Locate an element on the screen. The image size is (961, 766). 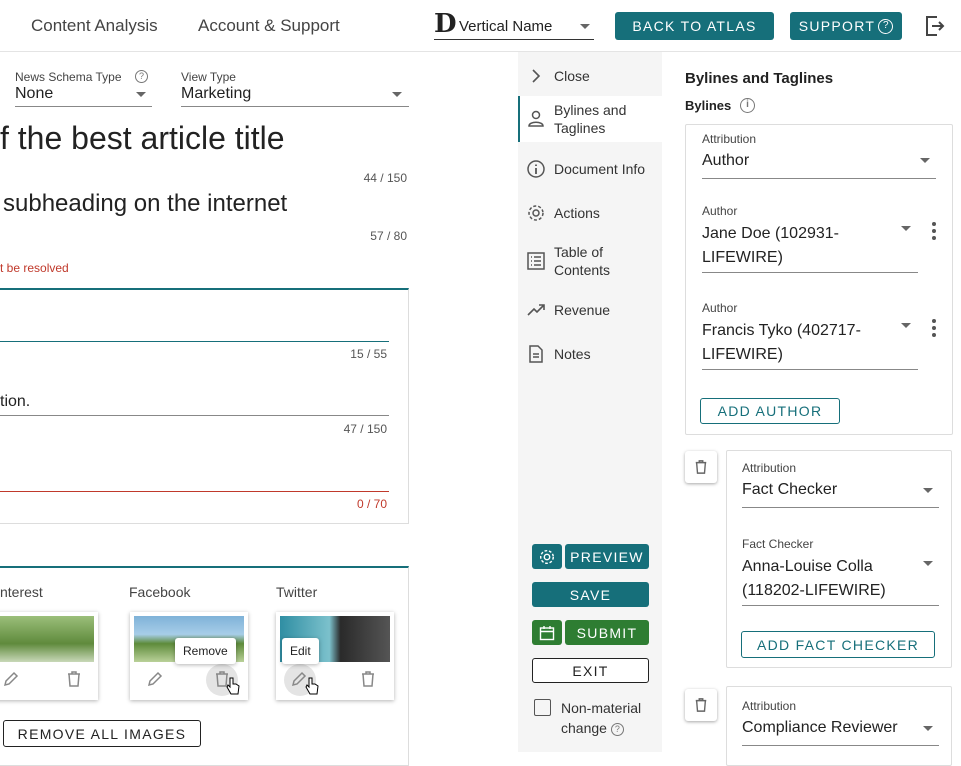
field1-underline is located at coordinates (194, 341).